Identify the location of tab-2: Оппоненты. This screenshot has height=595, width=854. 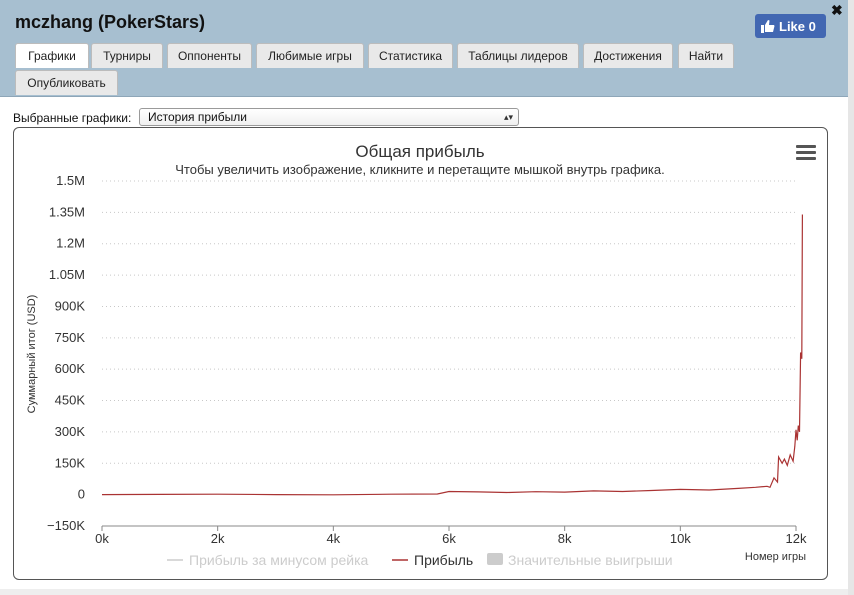
(209, 55).